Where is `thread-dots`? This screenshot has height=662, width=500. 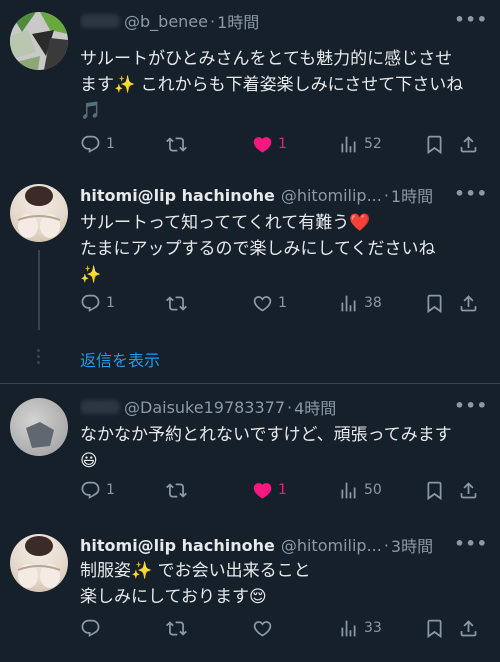 thread-dots is located at coordinates (39, 358).